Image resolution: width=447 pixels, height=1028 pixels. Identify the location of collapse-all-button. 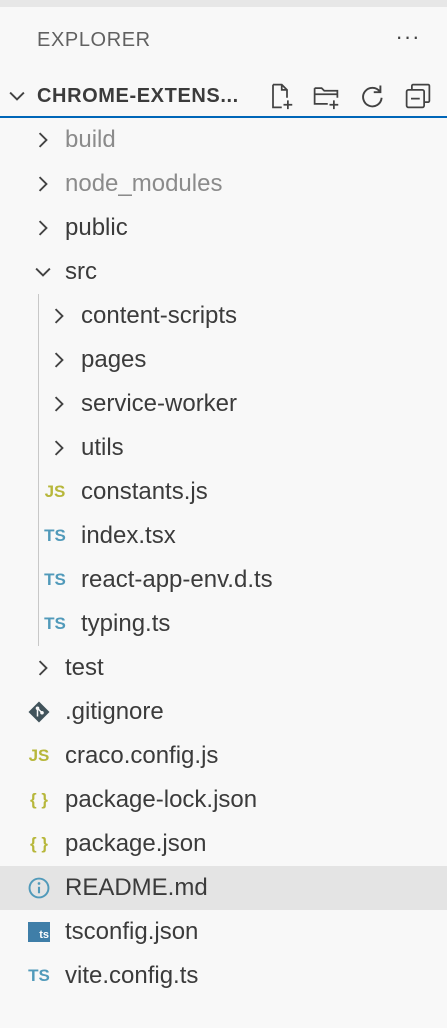
(425, 96).